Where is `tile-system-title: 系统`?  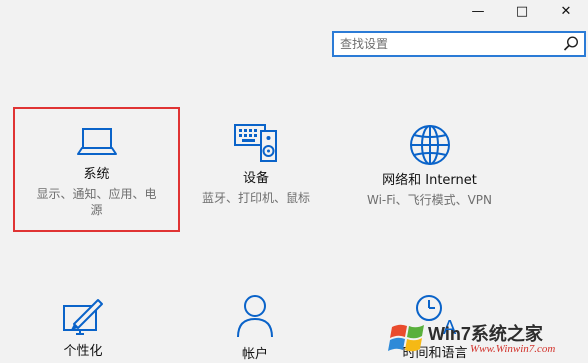 tile-system-title: 系统 is located at coordinates (96, 174).